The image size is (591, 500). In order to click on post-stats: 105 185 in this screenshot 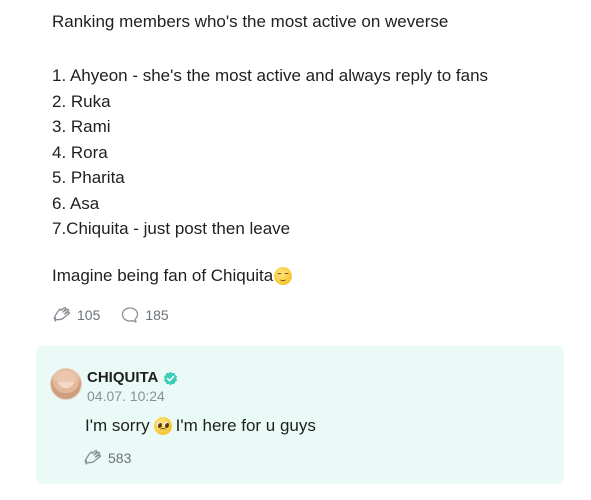, I will do `click(312, 315)`.